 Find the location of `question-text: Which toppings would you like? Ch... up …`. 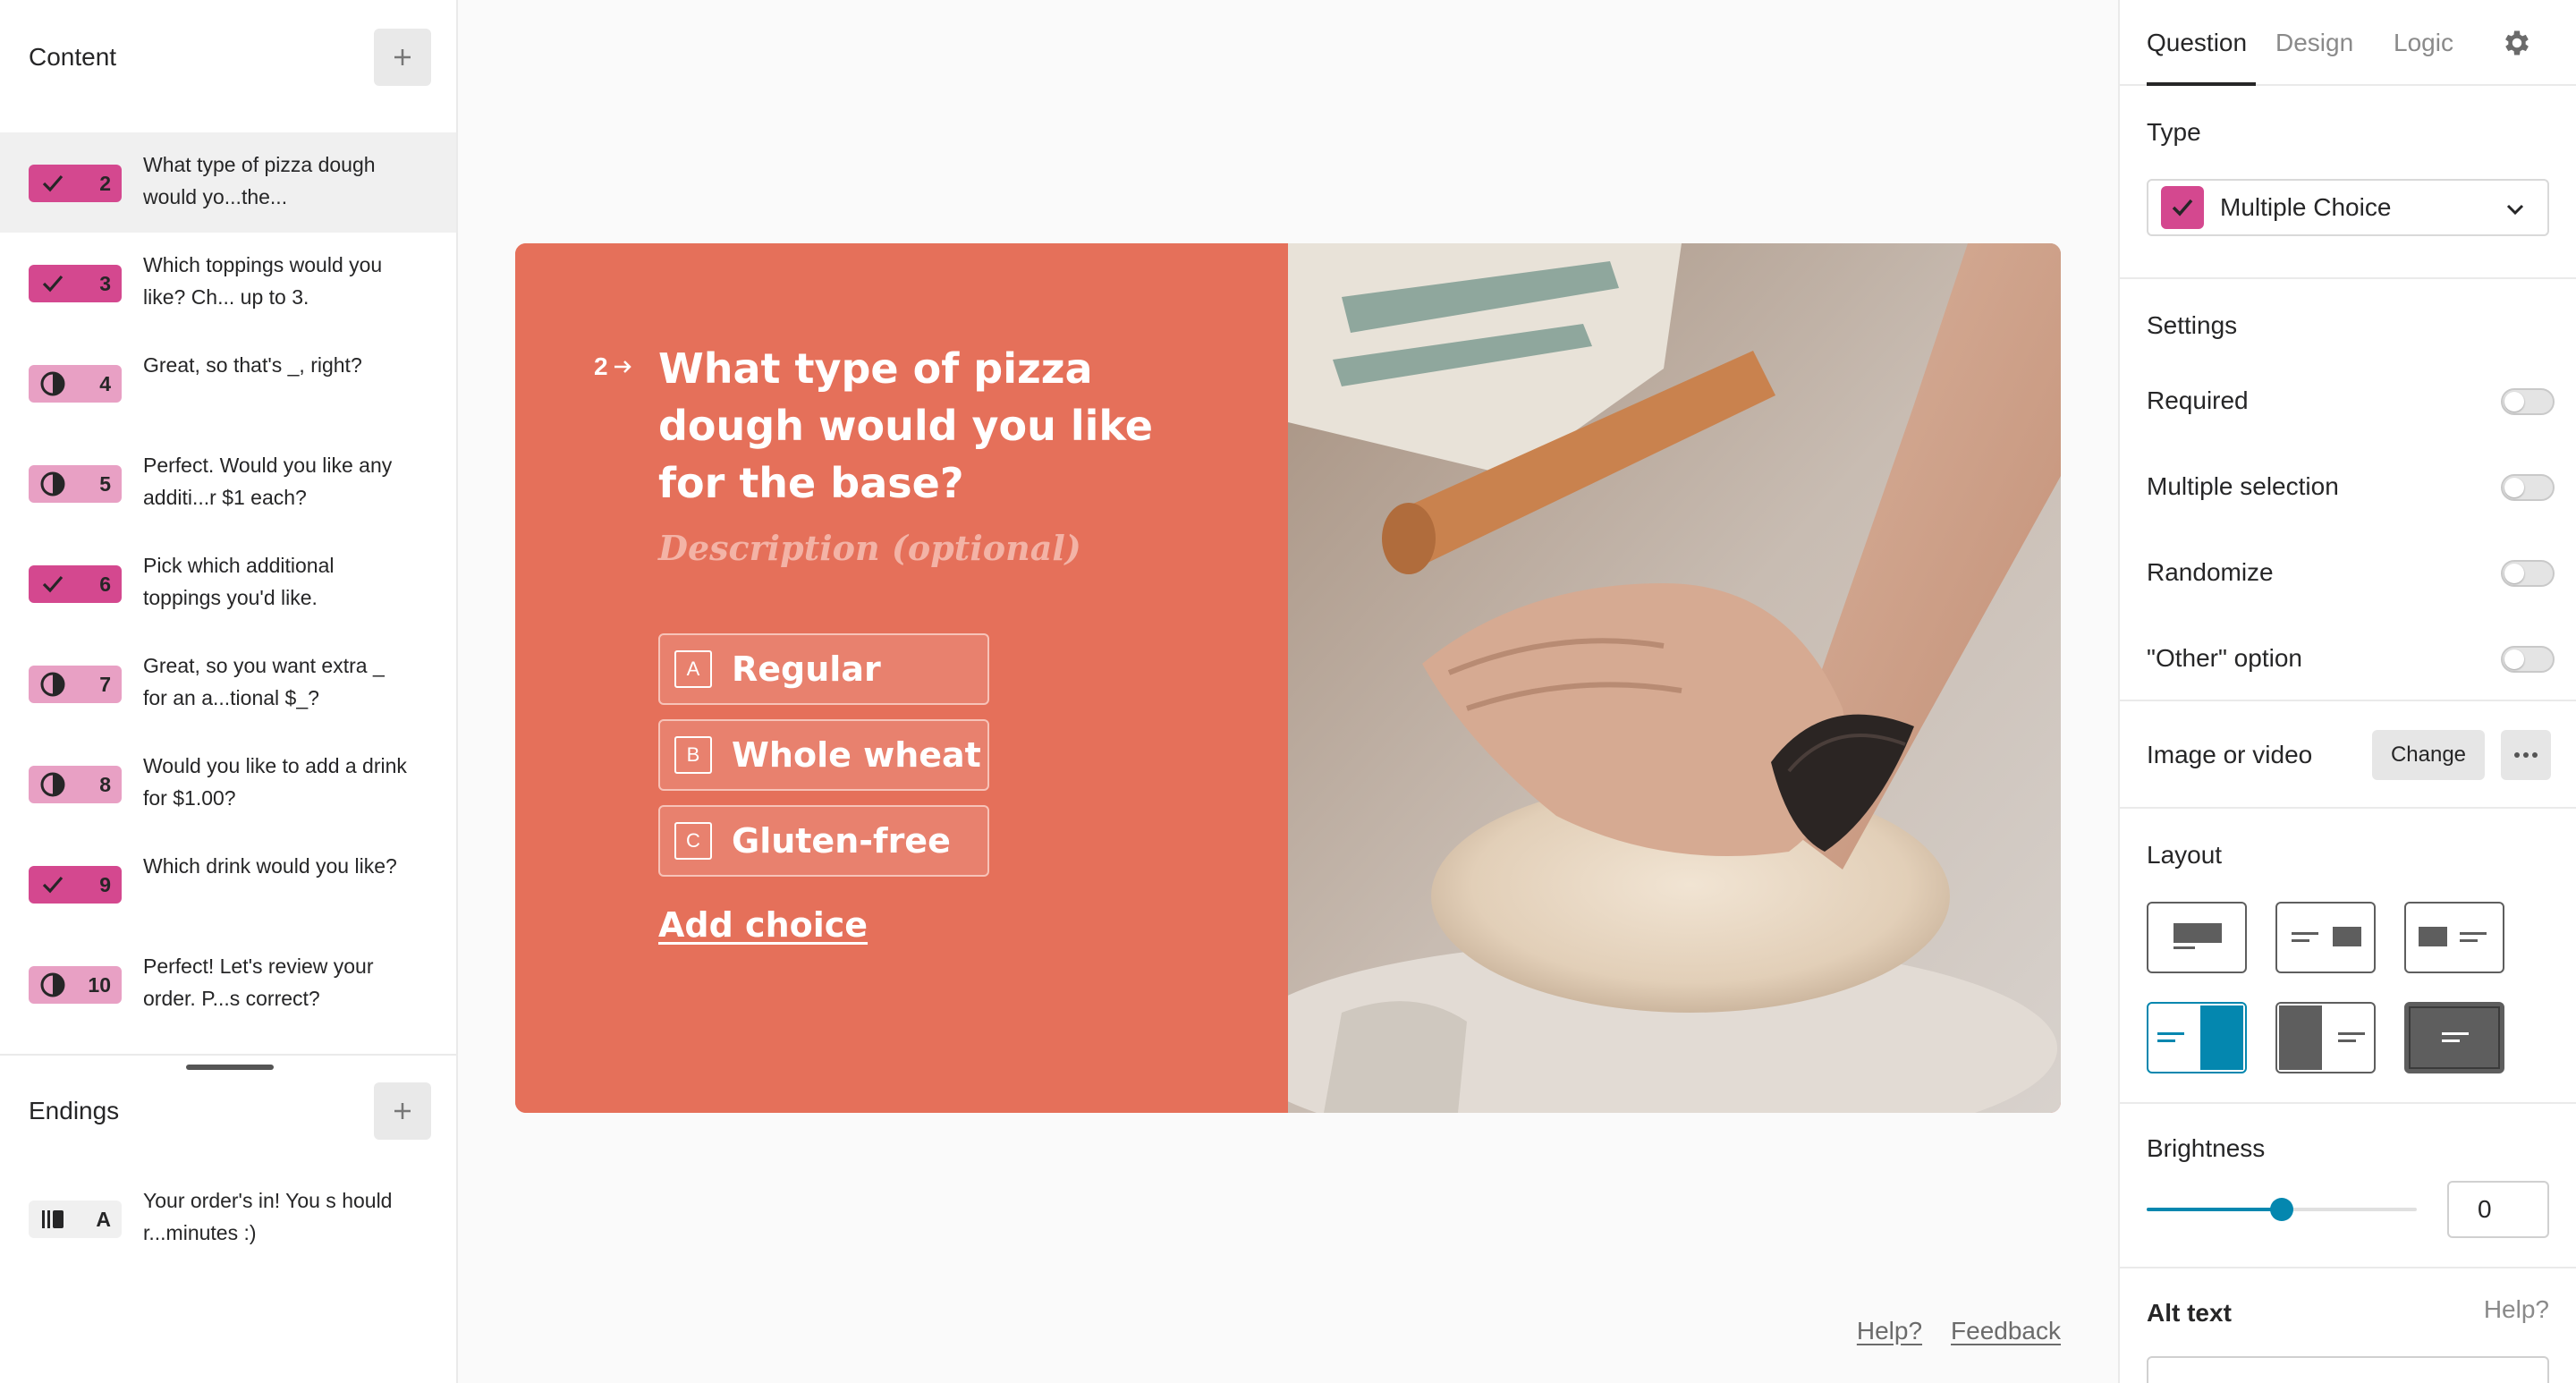

question-text: Which toppings would you like? Ch... up … is located at coordinates (263, 281).